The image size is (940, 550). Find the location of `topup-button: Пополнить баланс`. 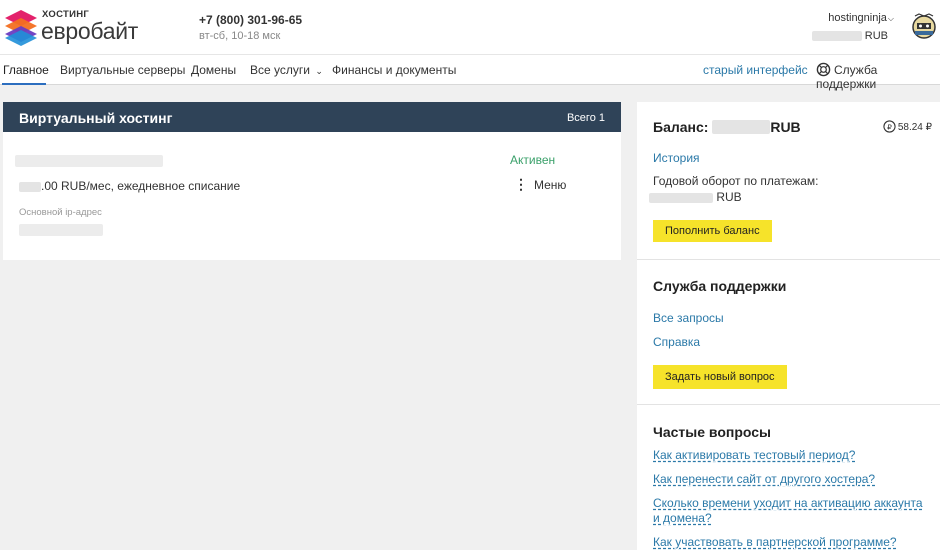

topup-button: Пополнить баланс is located at coordinates (712, 231).